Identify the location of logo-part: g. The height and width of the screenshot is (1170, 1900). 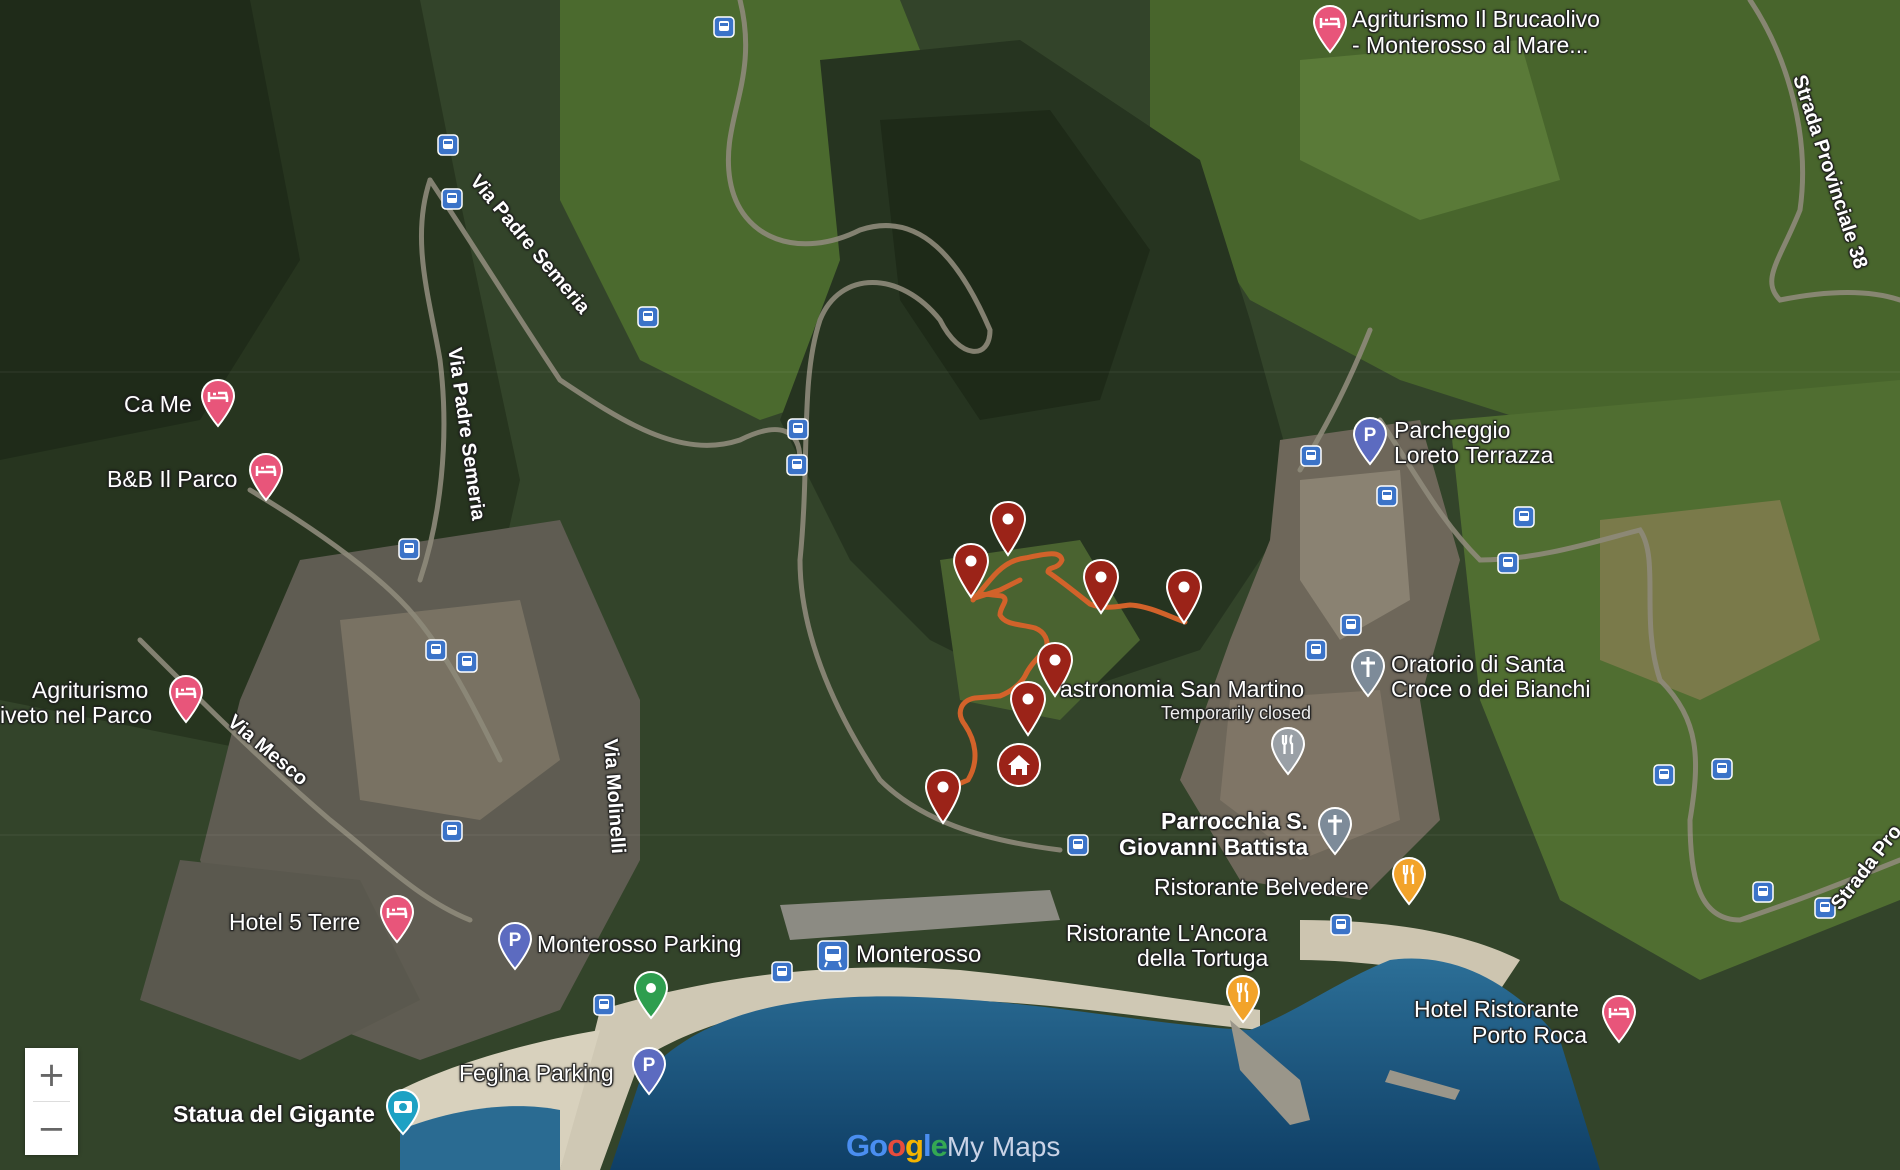
(914, 1145).